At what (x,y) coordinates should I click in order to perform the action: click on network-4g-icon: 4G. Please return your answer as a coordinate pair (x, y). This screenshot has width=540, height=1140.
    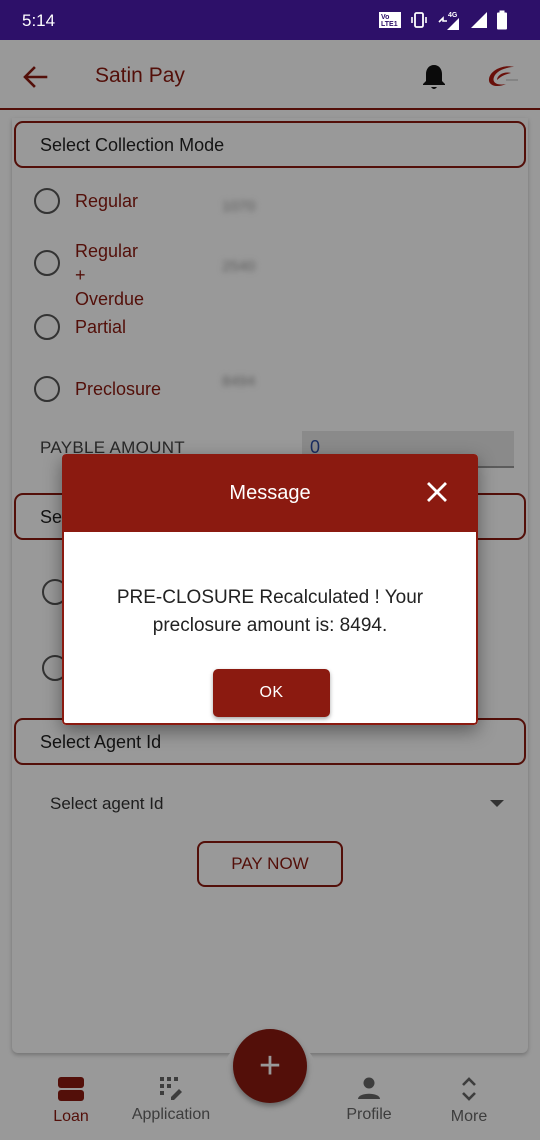
    Looking at the image, I should click on (448, 21).